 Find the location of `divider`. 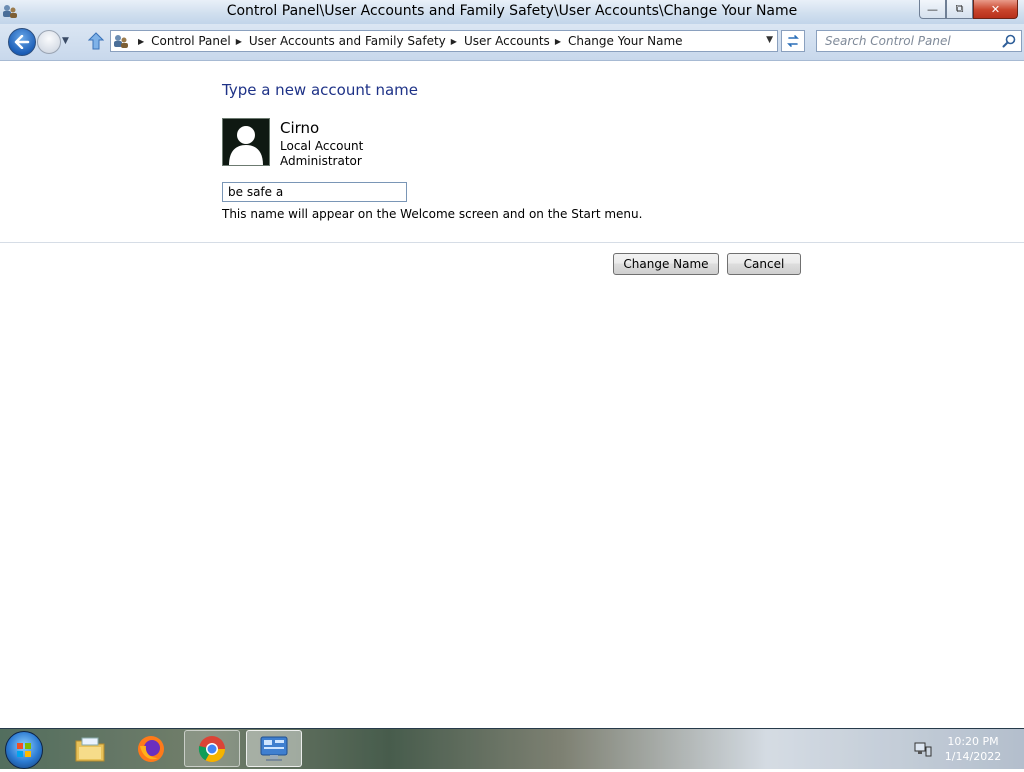

divider is located at coordinates (512, 242).